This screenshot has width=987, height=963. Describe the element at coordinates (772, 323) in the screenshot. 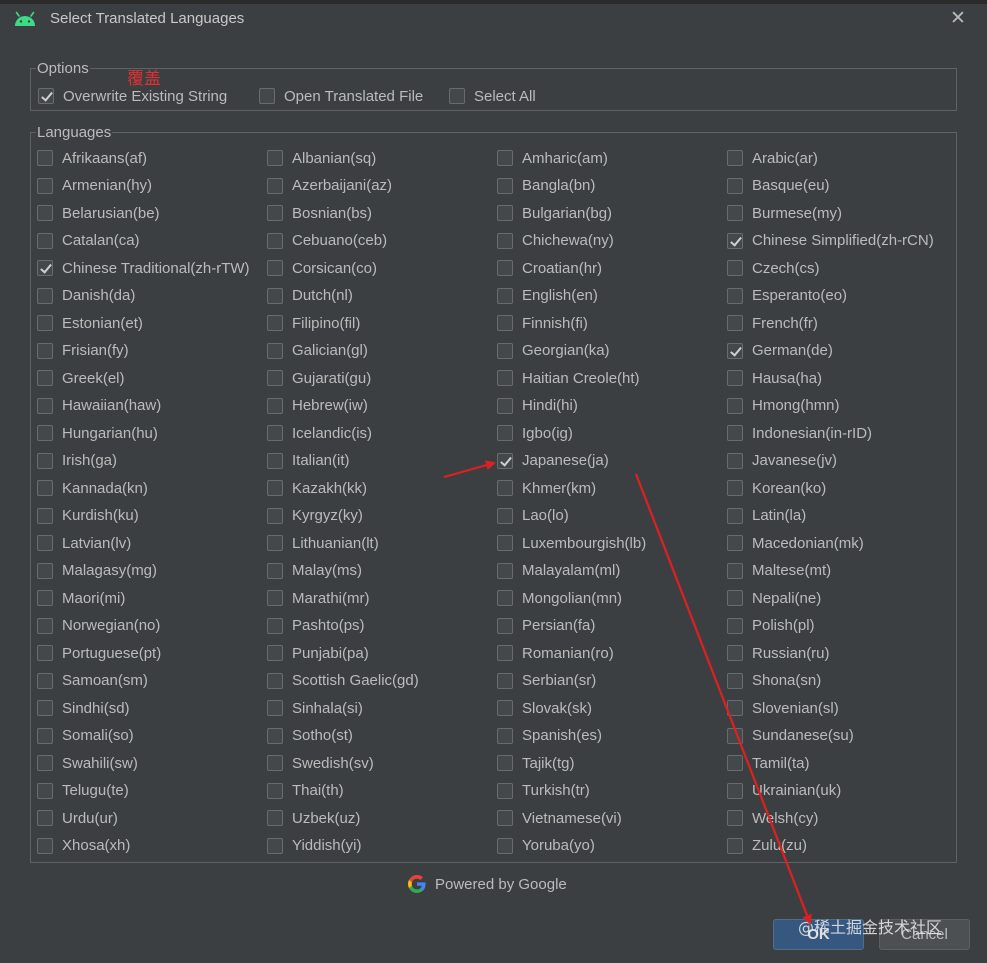

I see `language-checkbox-french-fr: French(fr)` at that location.